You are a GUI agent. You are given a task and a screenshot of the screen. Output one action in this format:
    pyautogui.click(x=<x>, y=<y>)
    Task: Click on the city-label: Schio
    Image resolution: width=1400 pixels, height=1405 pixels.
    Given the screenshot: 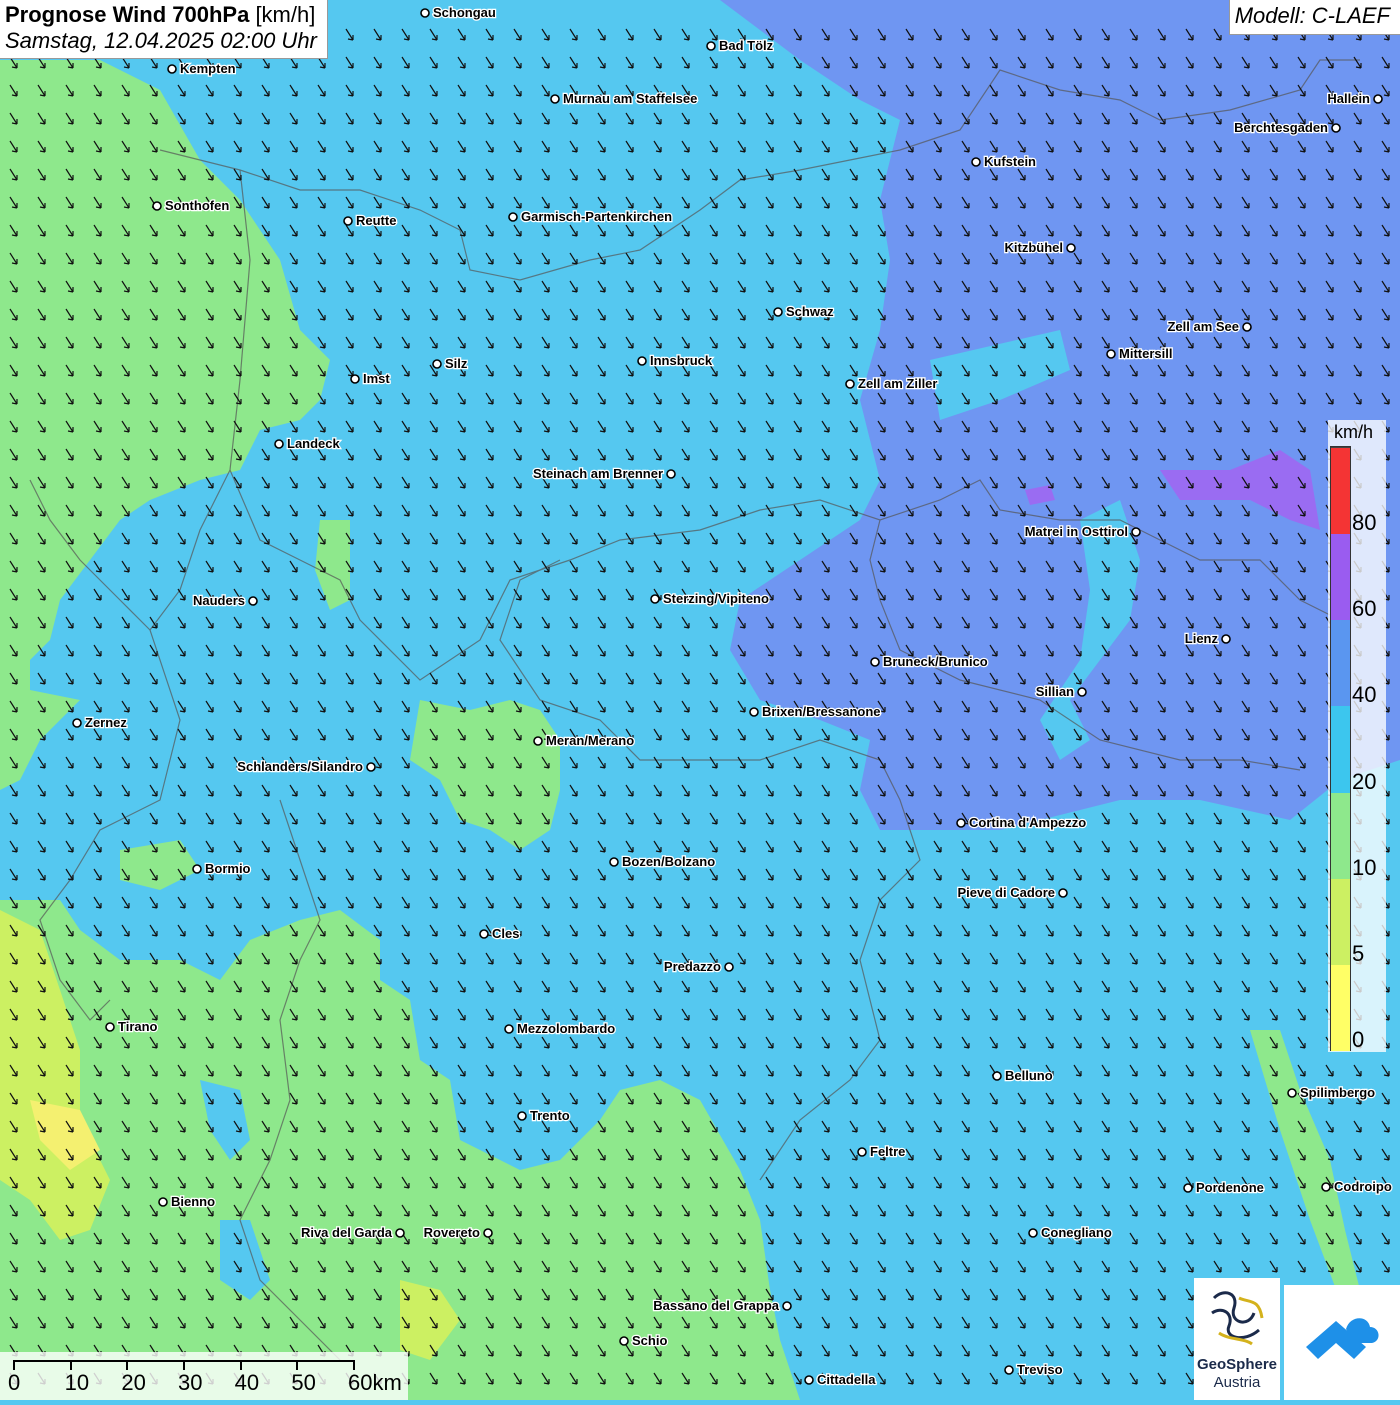 What is the action you would take?
    pyautogui.click(x=649, y=1340)
    